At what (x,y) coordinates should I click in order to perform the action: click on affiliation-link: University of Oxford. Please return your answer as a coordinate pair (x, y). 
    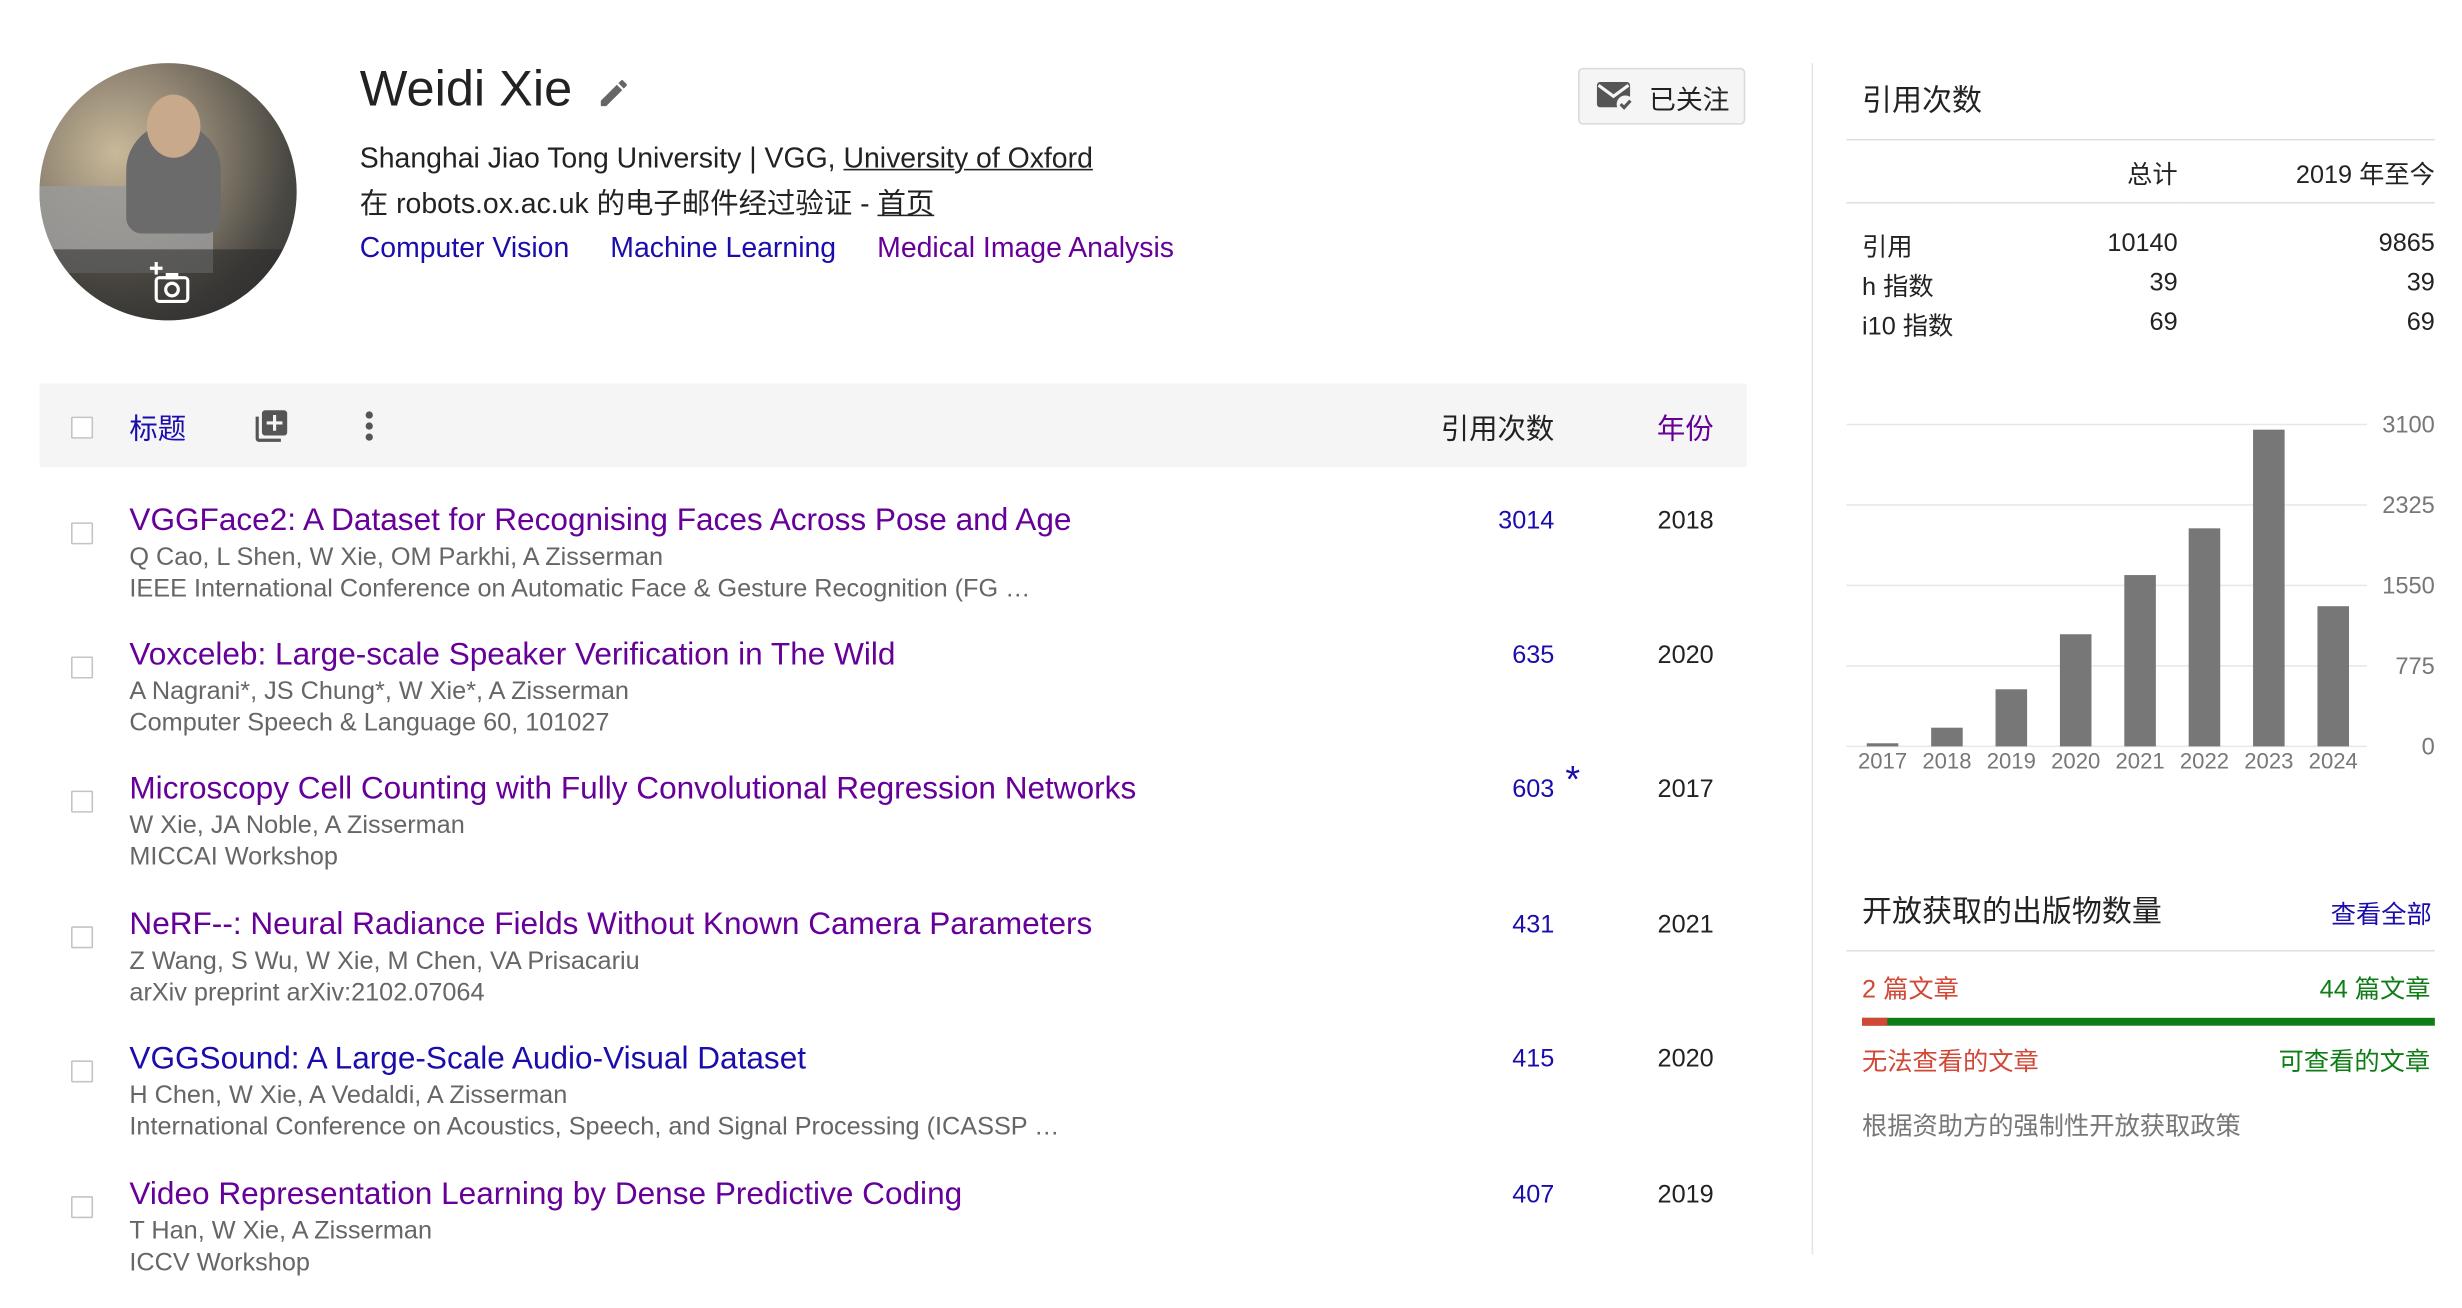
    Looking at the image, I should click on (967, 158).